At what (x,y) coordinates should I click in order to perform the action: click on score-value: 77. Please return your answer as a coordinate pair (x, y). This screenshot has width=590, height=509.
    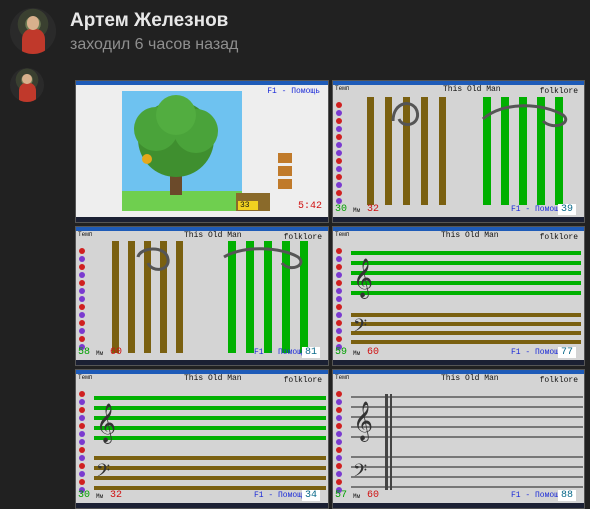
    Looking at the image, I should click on (566, 352).